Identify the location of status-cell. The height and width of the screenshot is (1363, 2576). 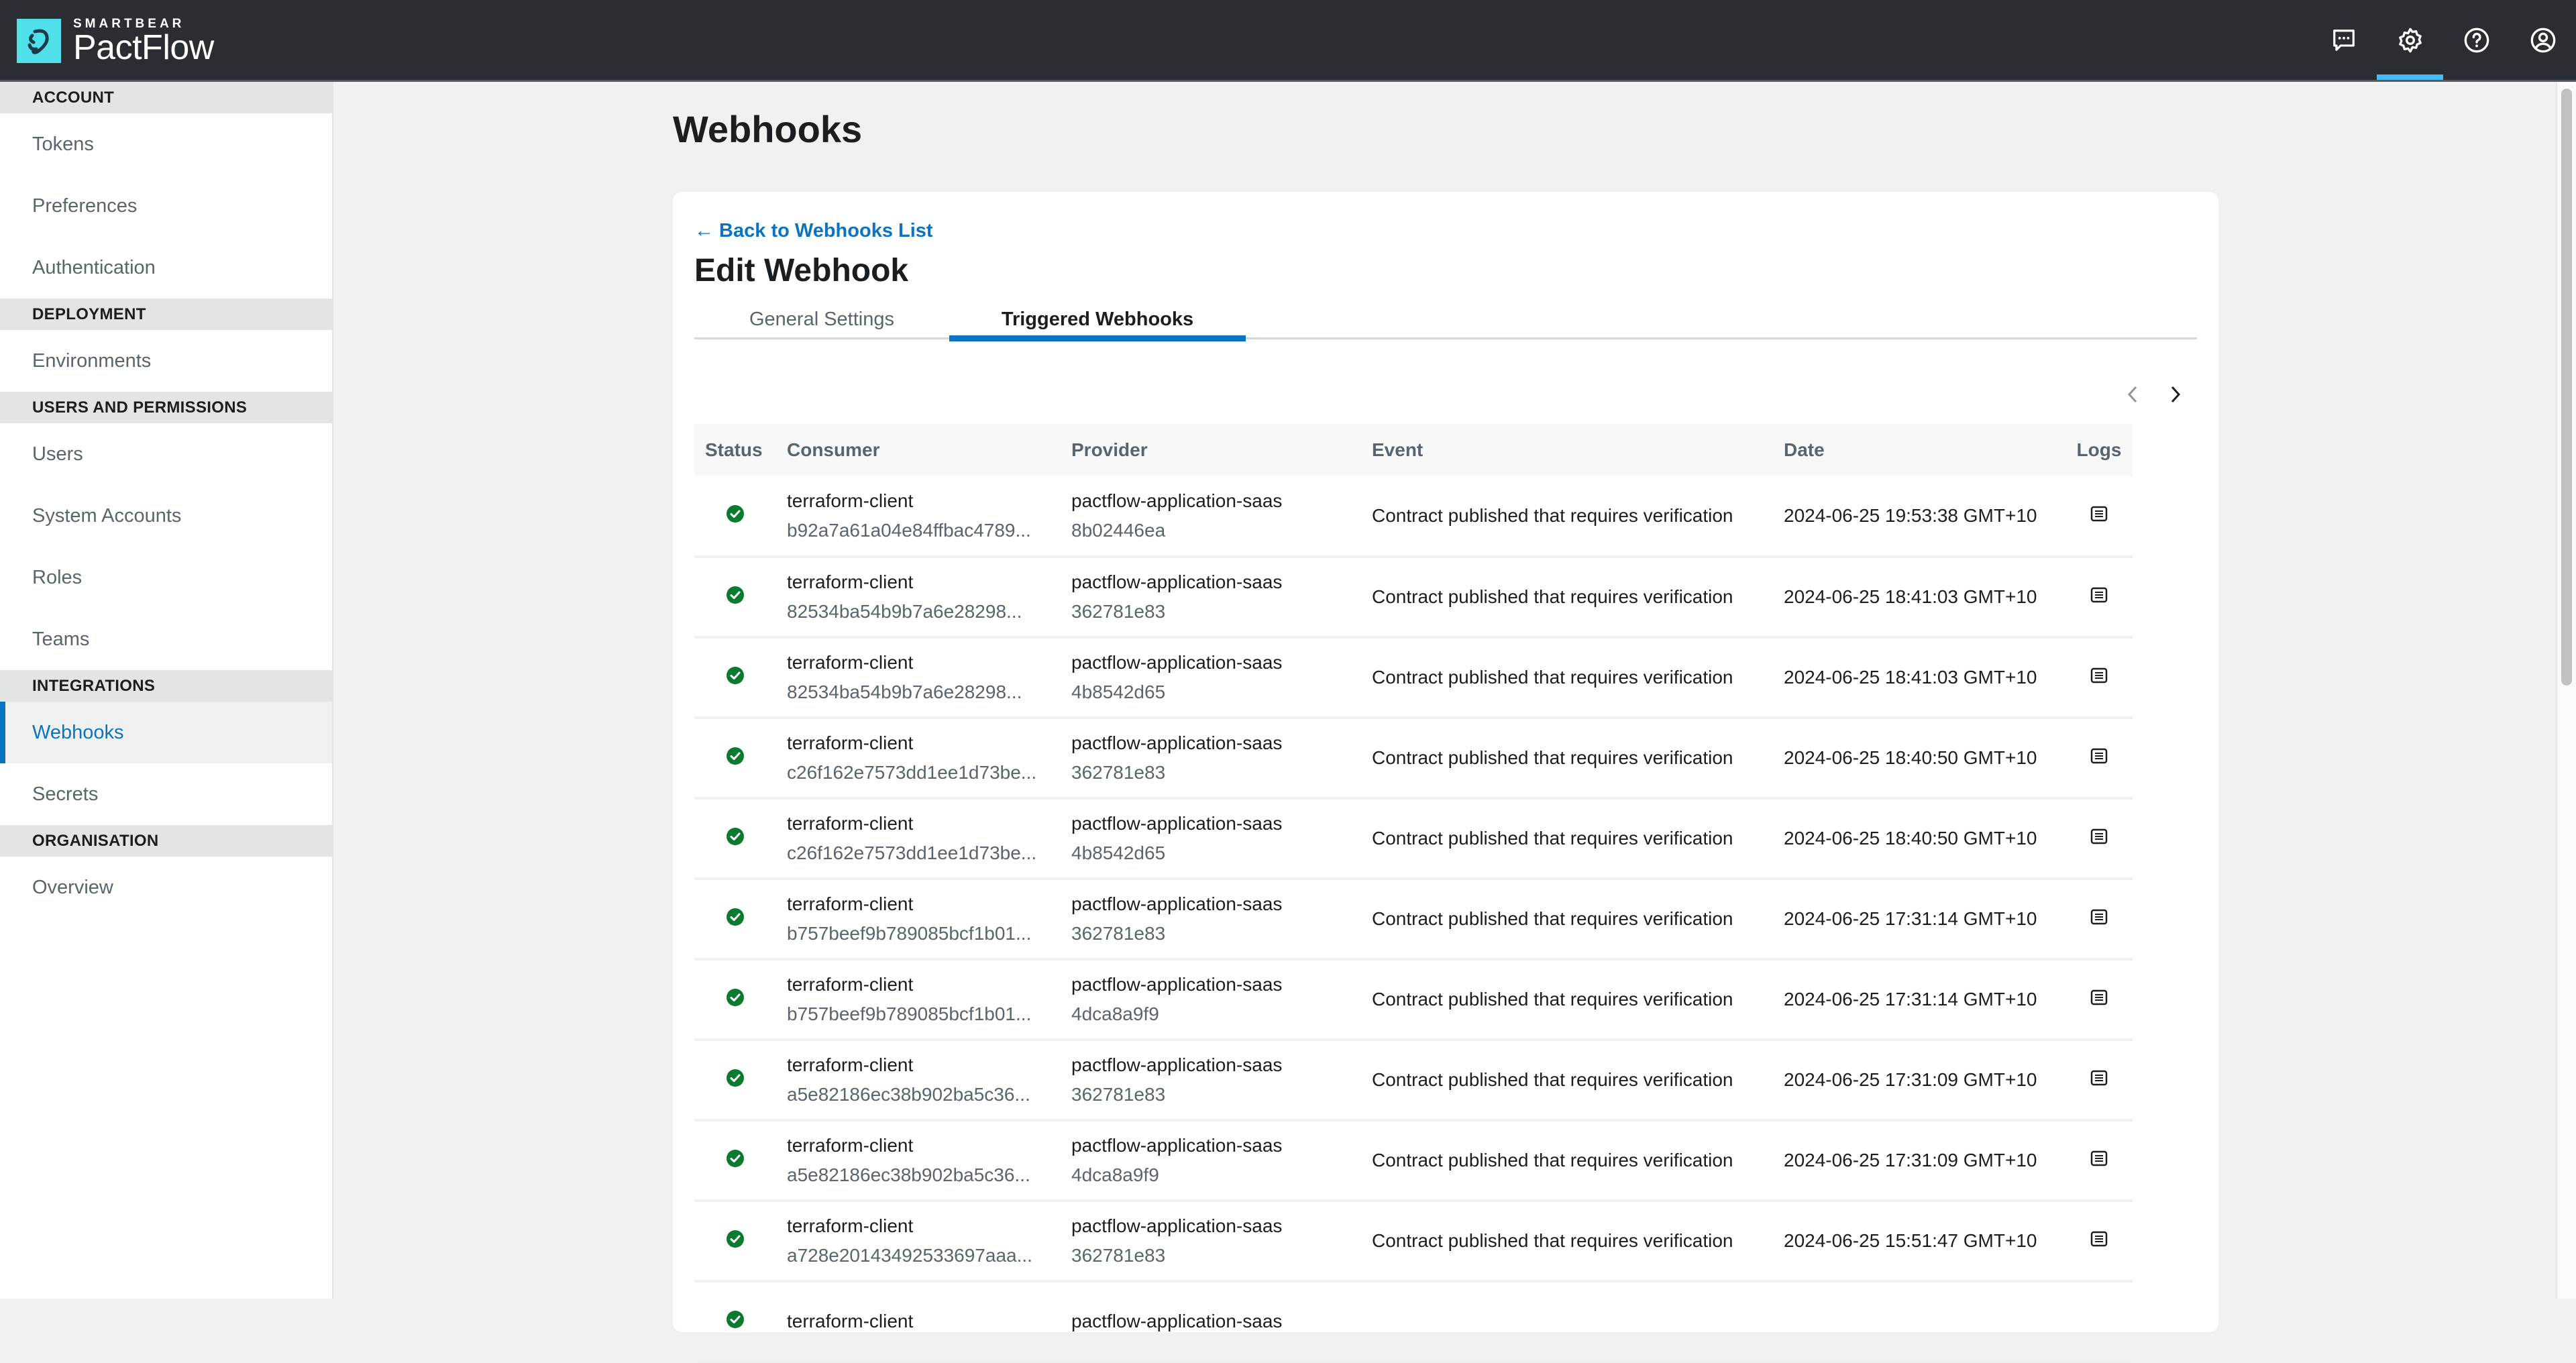
(735, 678).